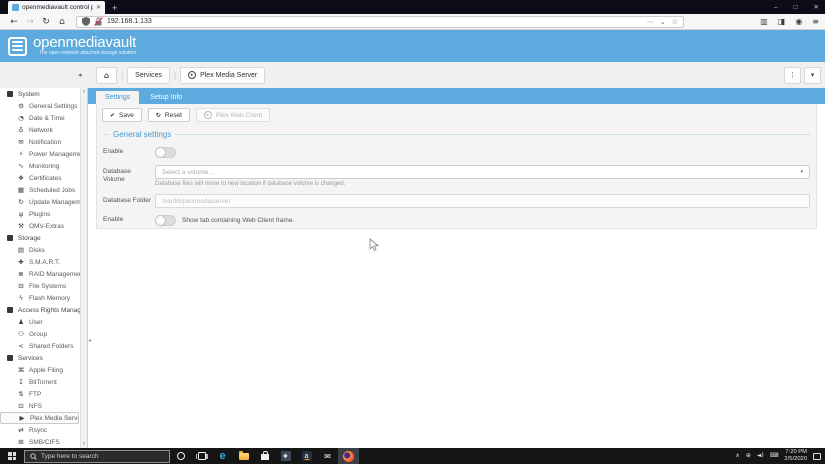 The height and width of the screenshot is (464, 825). Describe the element at coordinates (46, 22) in the screenshot. I see `reload-icon: ↻` at that location.